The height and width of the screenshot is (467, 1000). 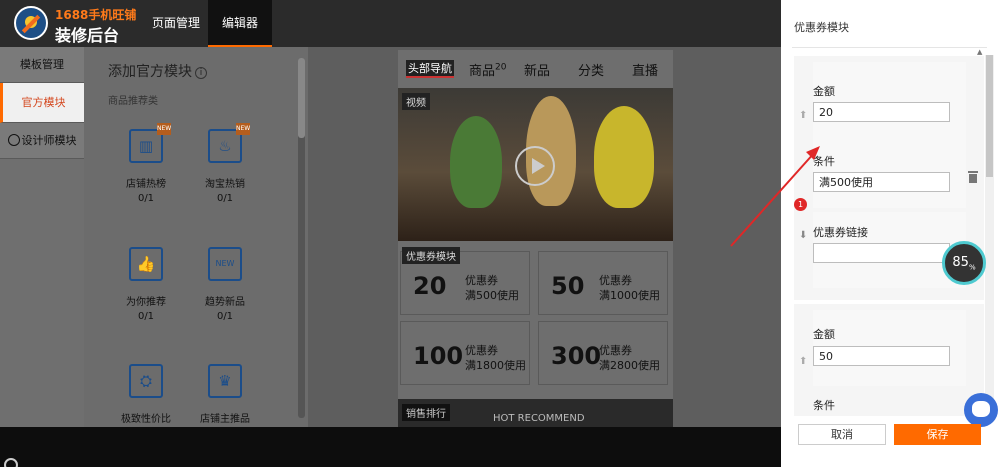 I want to click on tab-editor: 编辑器, so click(x=240, y=23).